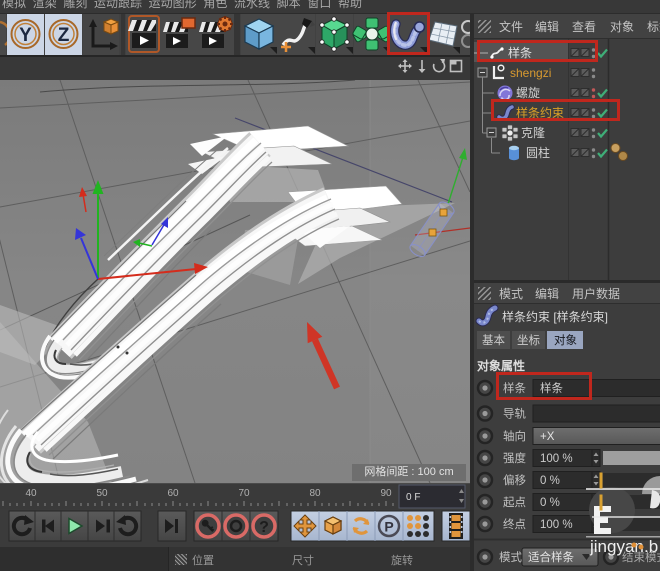 The image size is (660, 571). I want to click on svg-text: 强度, so click(514, 458).